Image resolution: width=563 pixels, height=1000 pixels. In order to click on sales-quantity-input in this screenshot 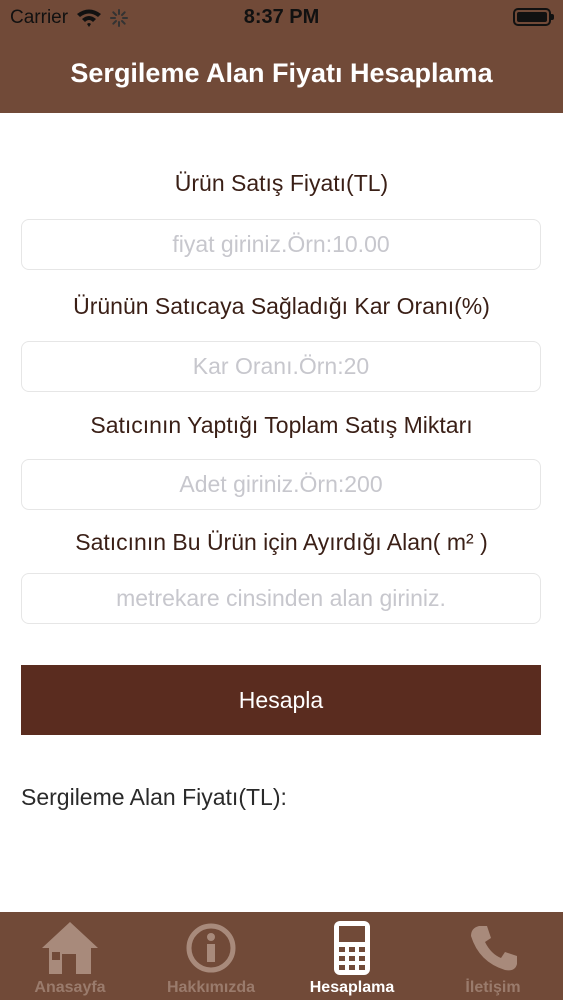, I will do `click(281, 484)`.